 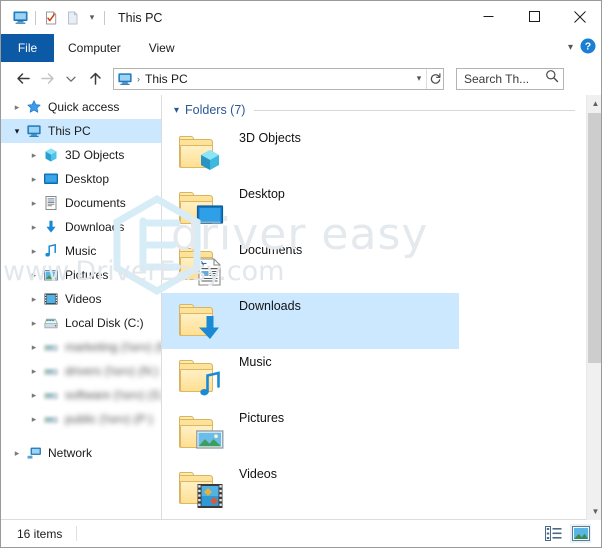 What do you see at coordinates (255, 362) in the screenshot?
I see `list-item-label: Music` at bounding box center [255, 362].